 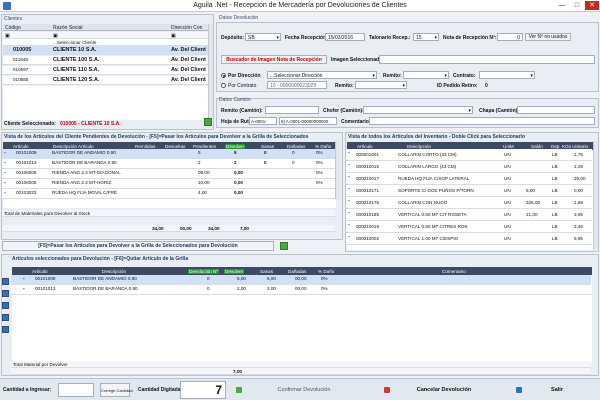 What do you see at coordinates (263, 121) in the screenshot?
I see `hoja-ruta-input-a: A-0001-` at bounding box center [263, 121].